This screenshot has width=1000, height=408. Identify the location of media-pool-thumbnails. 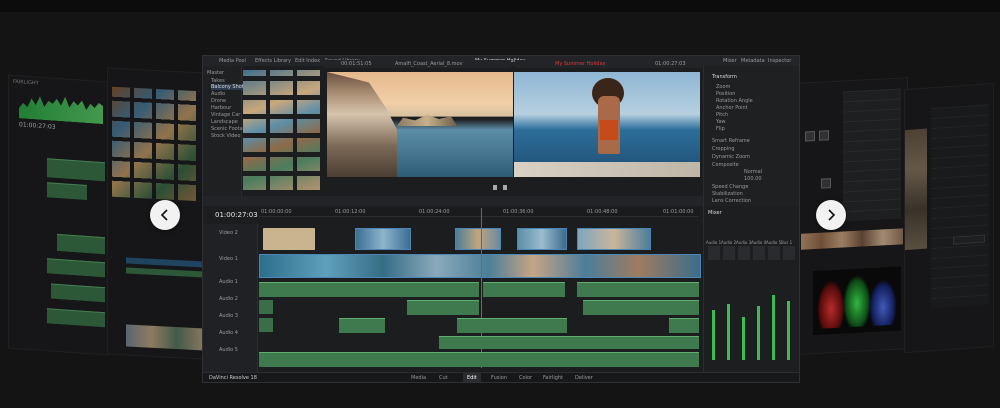
(283, 130).